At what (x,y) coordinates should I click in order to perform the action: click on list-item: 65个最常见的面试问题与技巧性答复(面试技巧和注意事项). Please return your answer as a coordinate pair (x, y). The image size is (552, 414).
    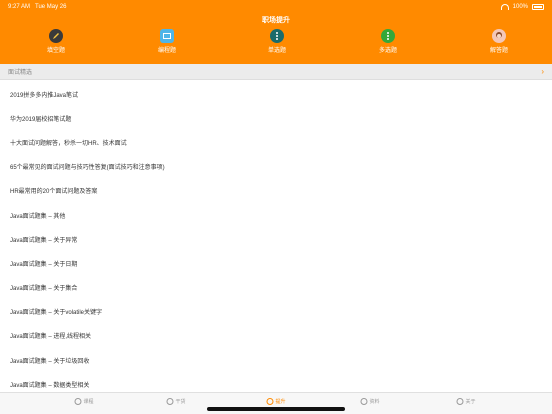
    Looking at the image, I should click on (276, 167).